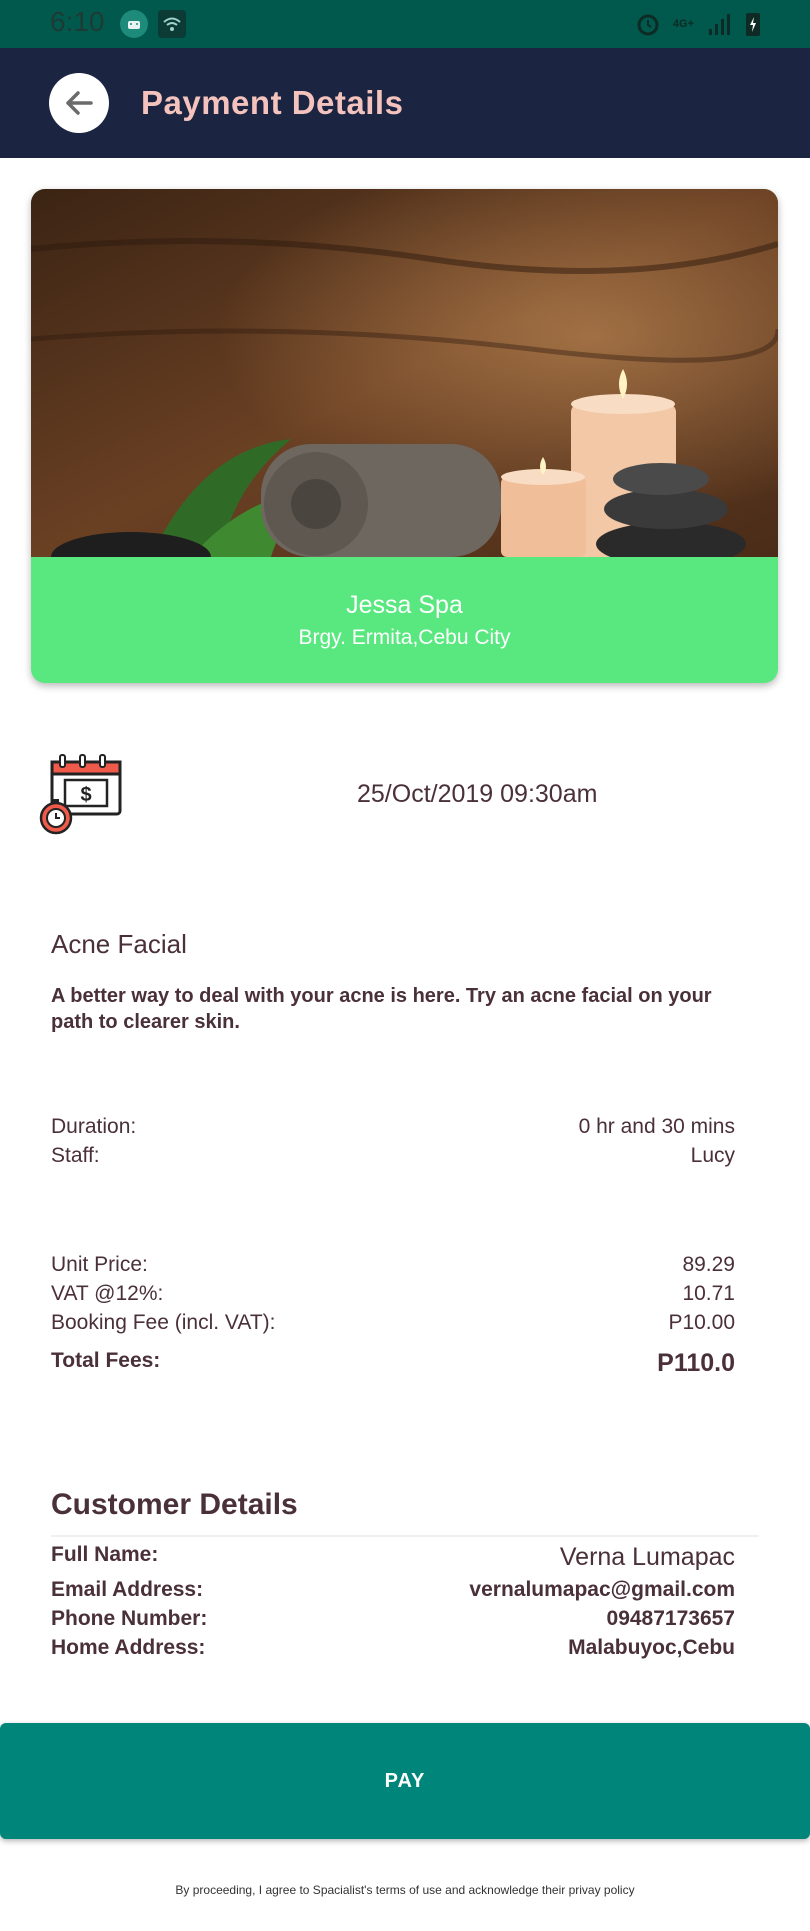 Image resolution: width=810 pixels, height=1931 pixels. Describe the element at coordinates (127, 1589) in the screenshot. I see `email-label: Email Address:` at that location.